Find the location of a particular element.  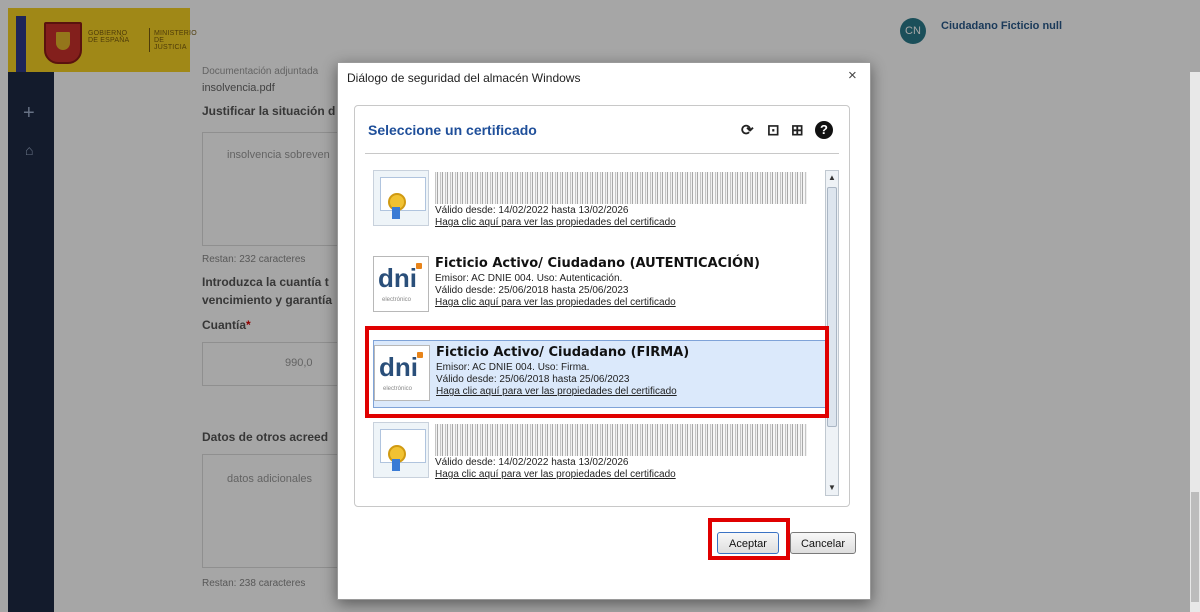

toolbar: ⟳ ⊡ ⊞ ? is located at coordinates (791, 131).